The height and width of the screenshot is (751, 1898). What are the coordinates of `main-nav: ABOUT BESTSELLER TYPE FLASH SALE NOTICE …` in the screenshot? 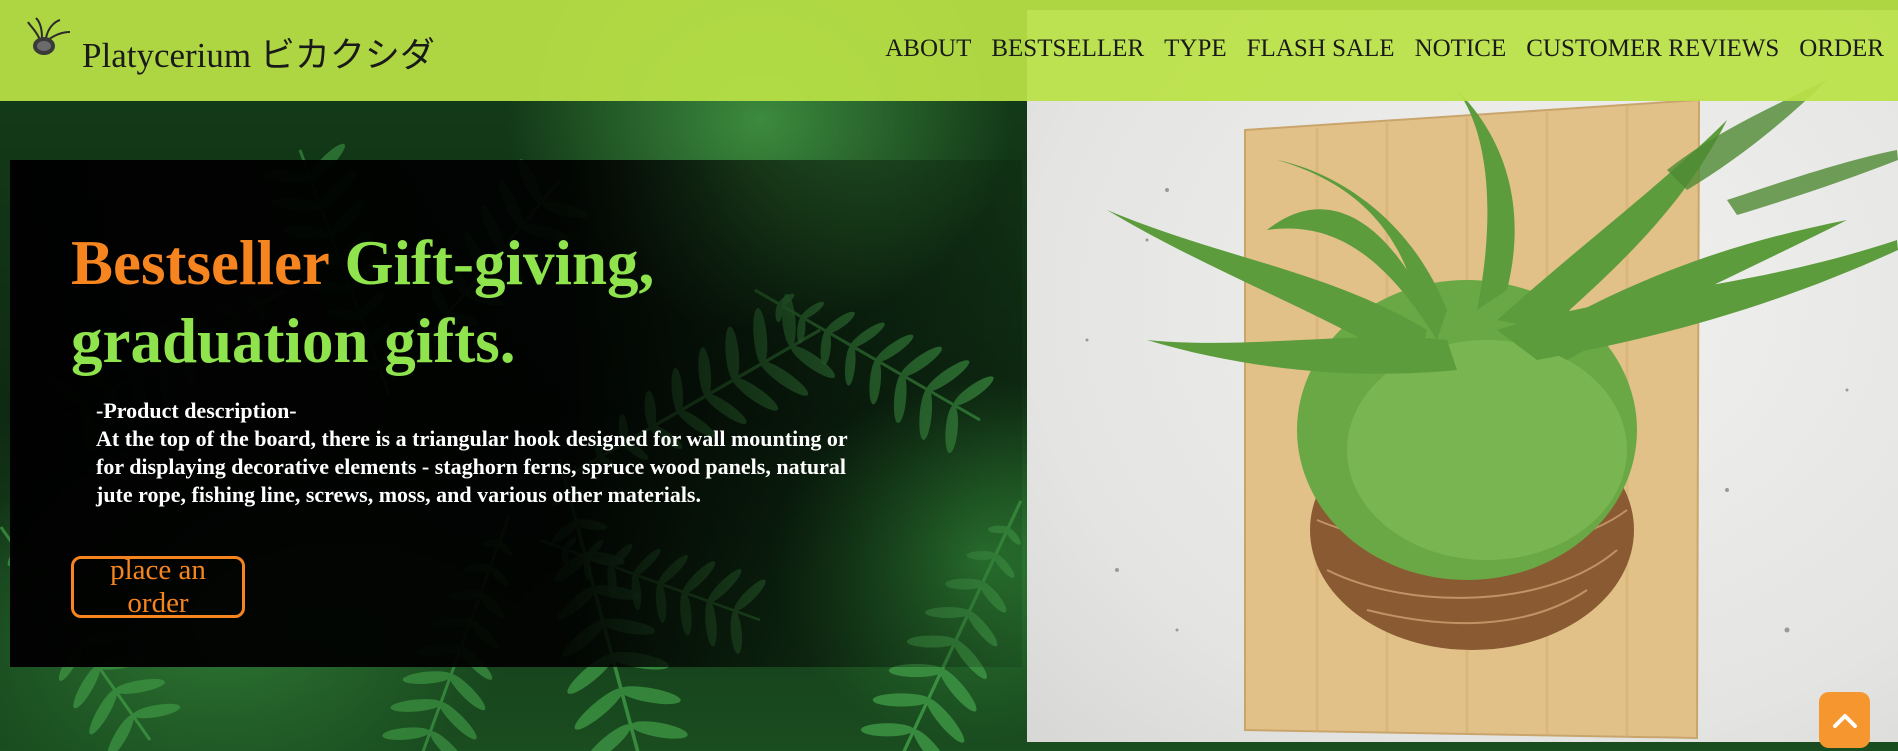 It's located at (1384, 49).